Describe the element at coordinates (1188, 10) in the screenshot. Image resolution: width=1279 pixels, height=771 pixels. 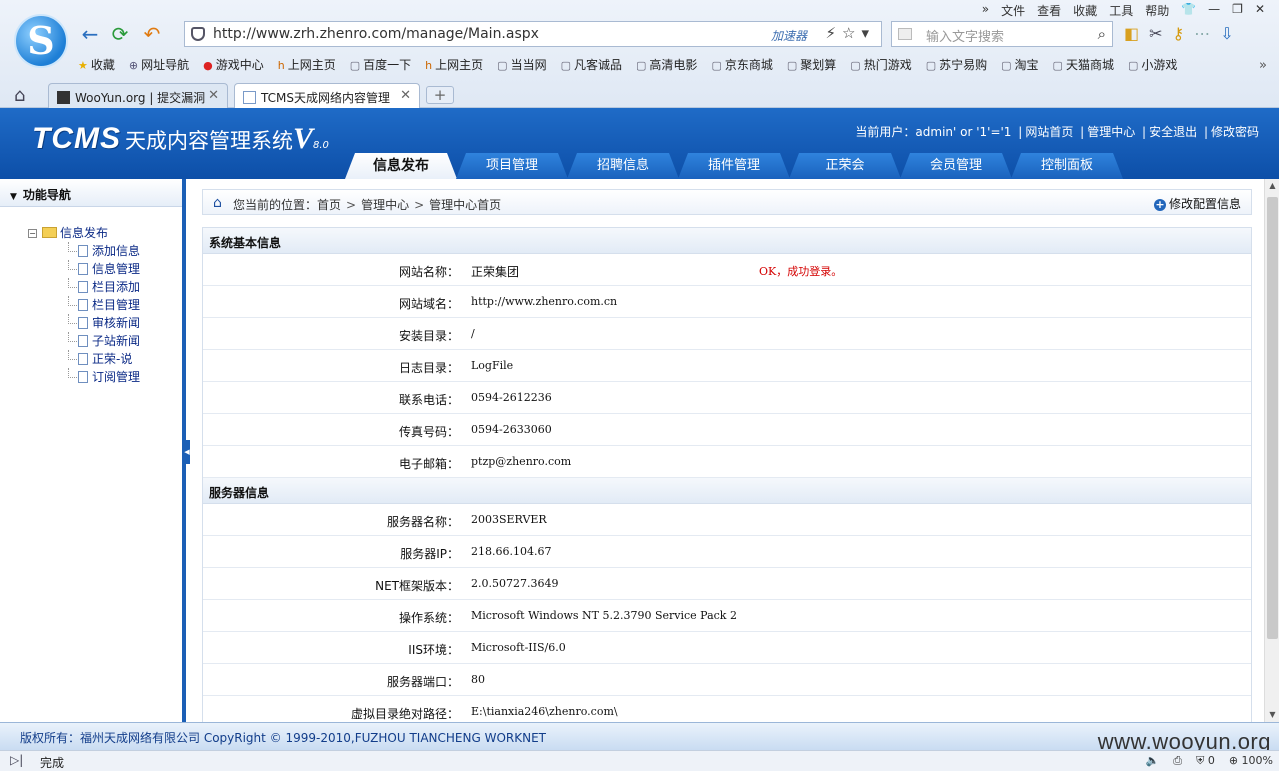
I see `skin-icon: 👕` at that location.